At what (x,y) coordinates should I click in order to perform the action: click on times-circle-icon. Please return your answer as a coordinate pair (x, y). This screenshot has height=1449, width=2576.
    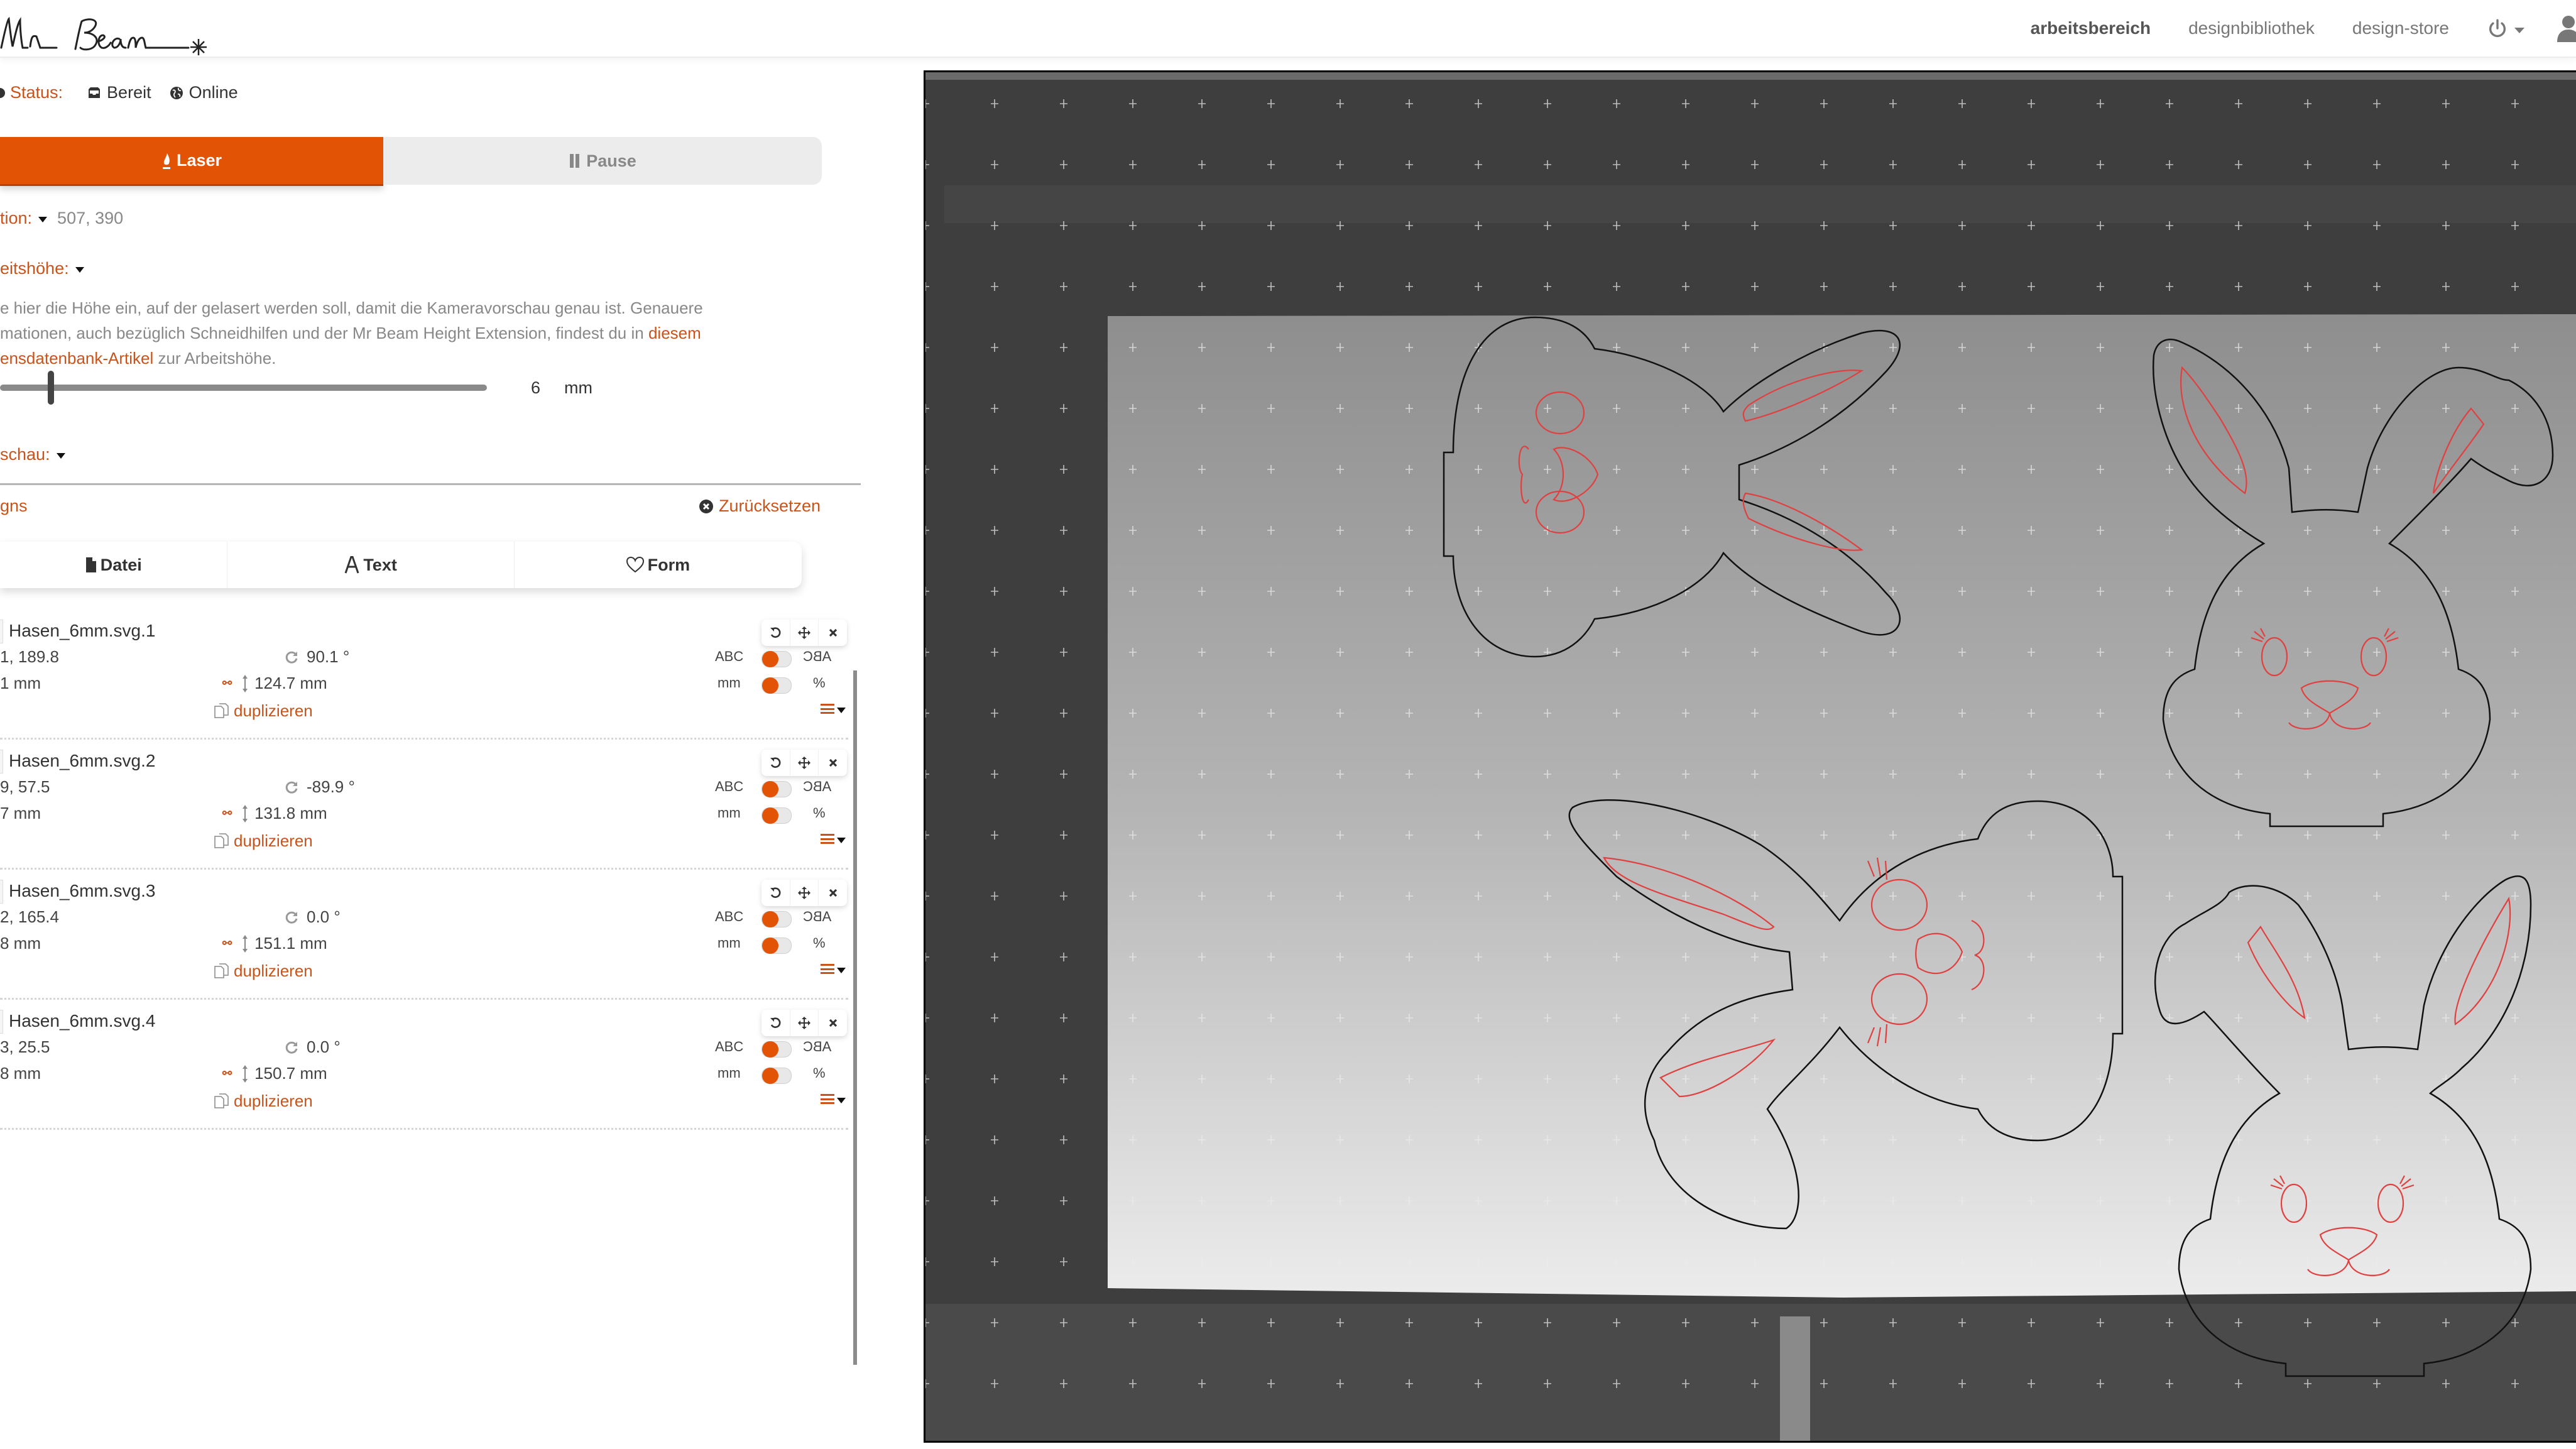
    Looking at the image, I should click on (706, 506).